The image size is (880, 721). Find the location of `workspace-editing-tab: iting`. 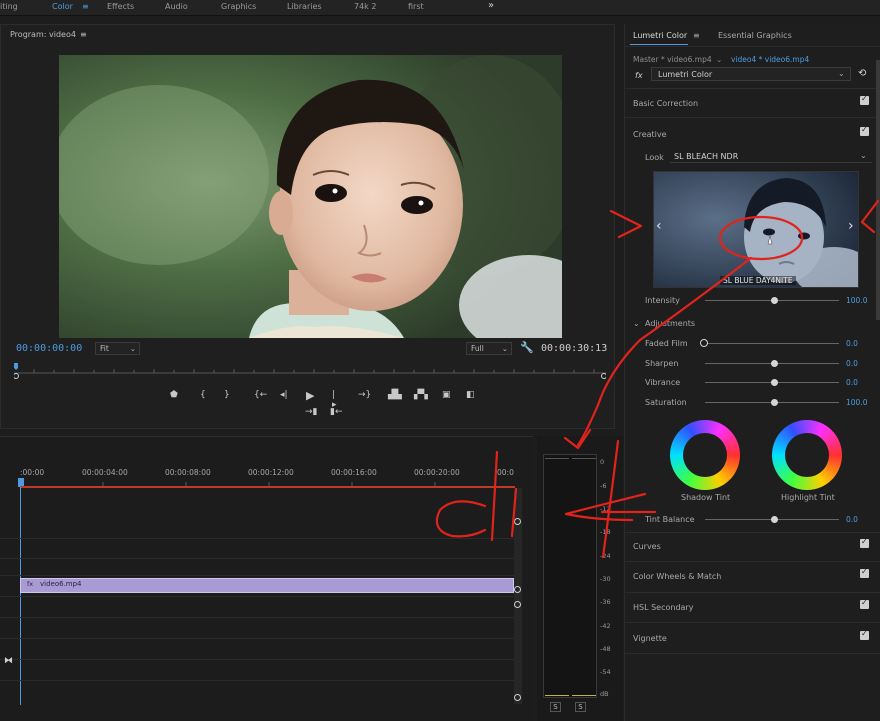

workspace-editing-tab: iting is located at coordinates (9, 6).